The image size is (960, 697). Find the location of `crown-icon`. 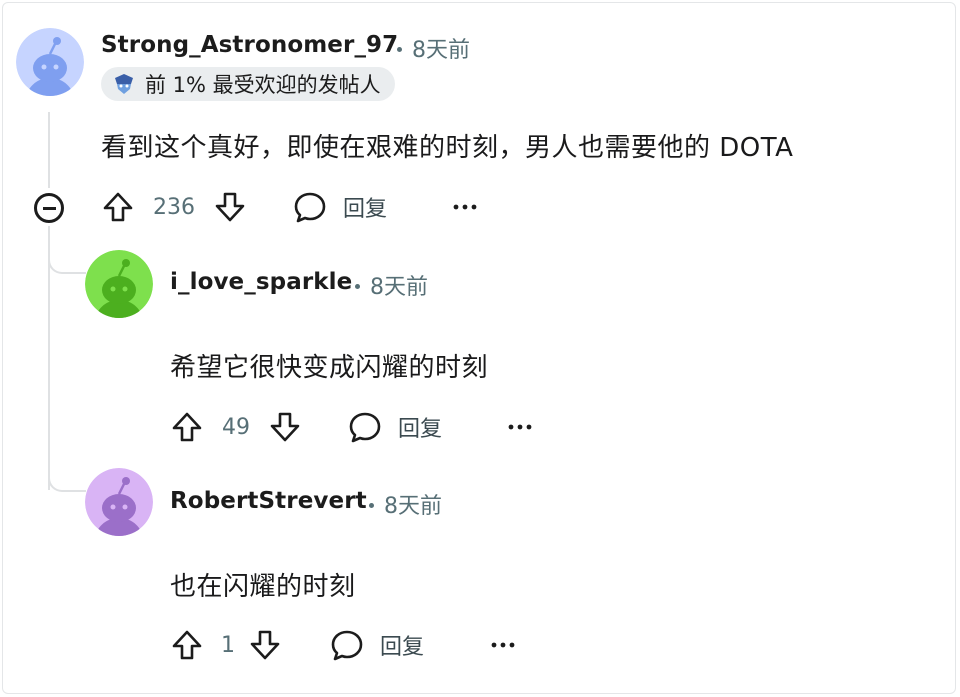

crown-icon is located at coordinates (124, 84).